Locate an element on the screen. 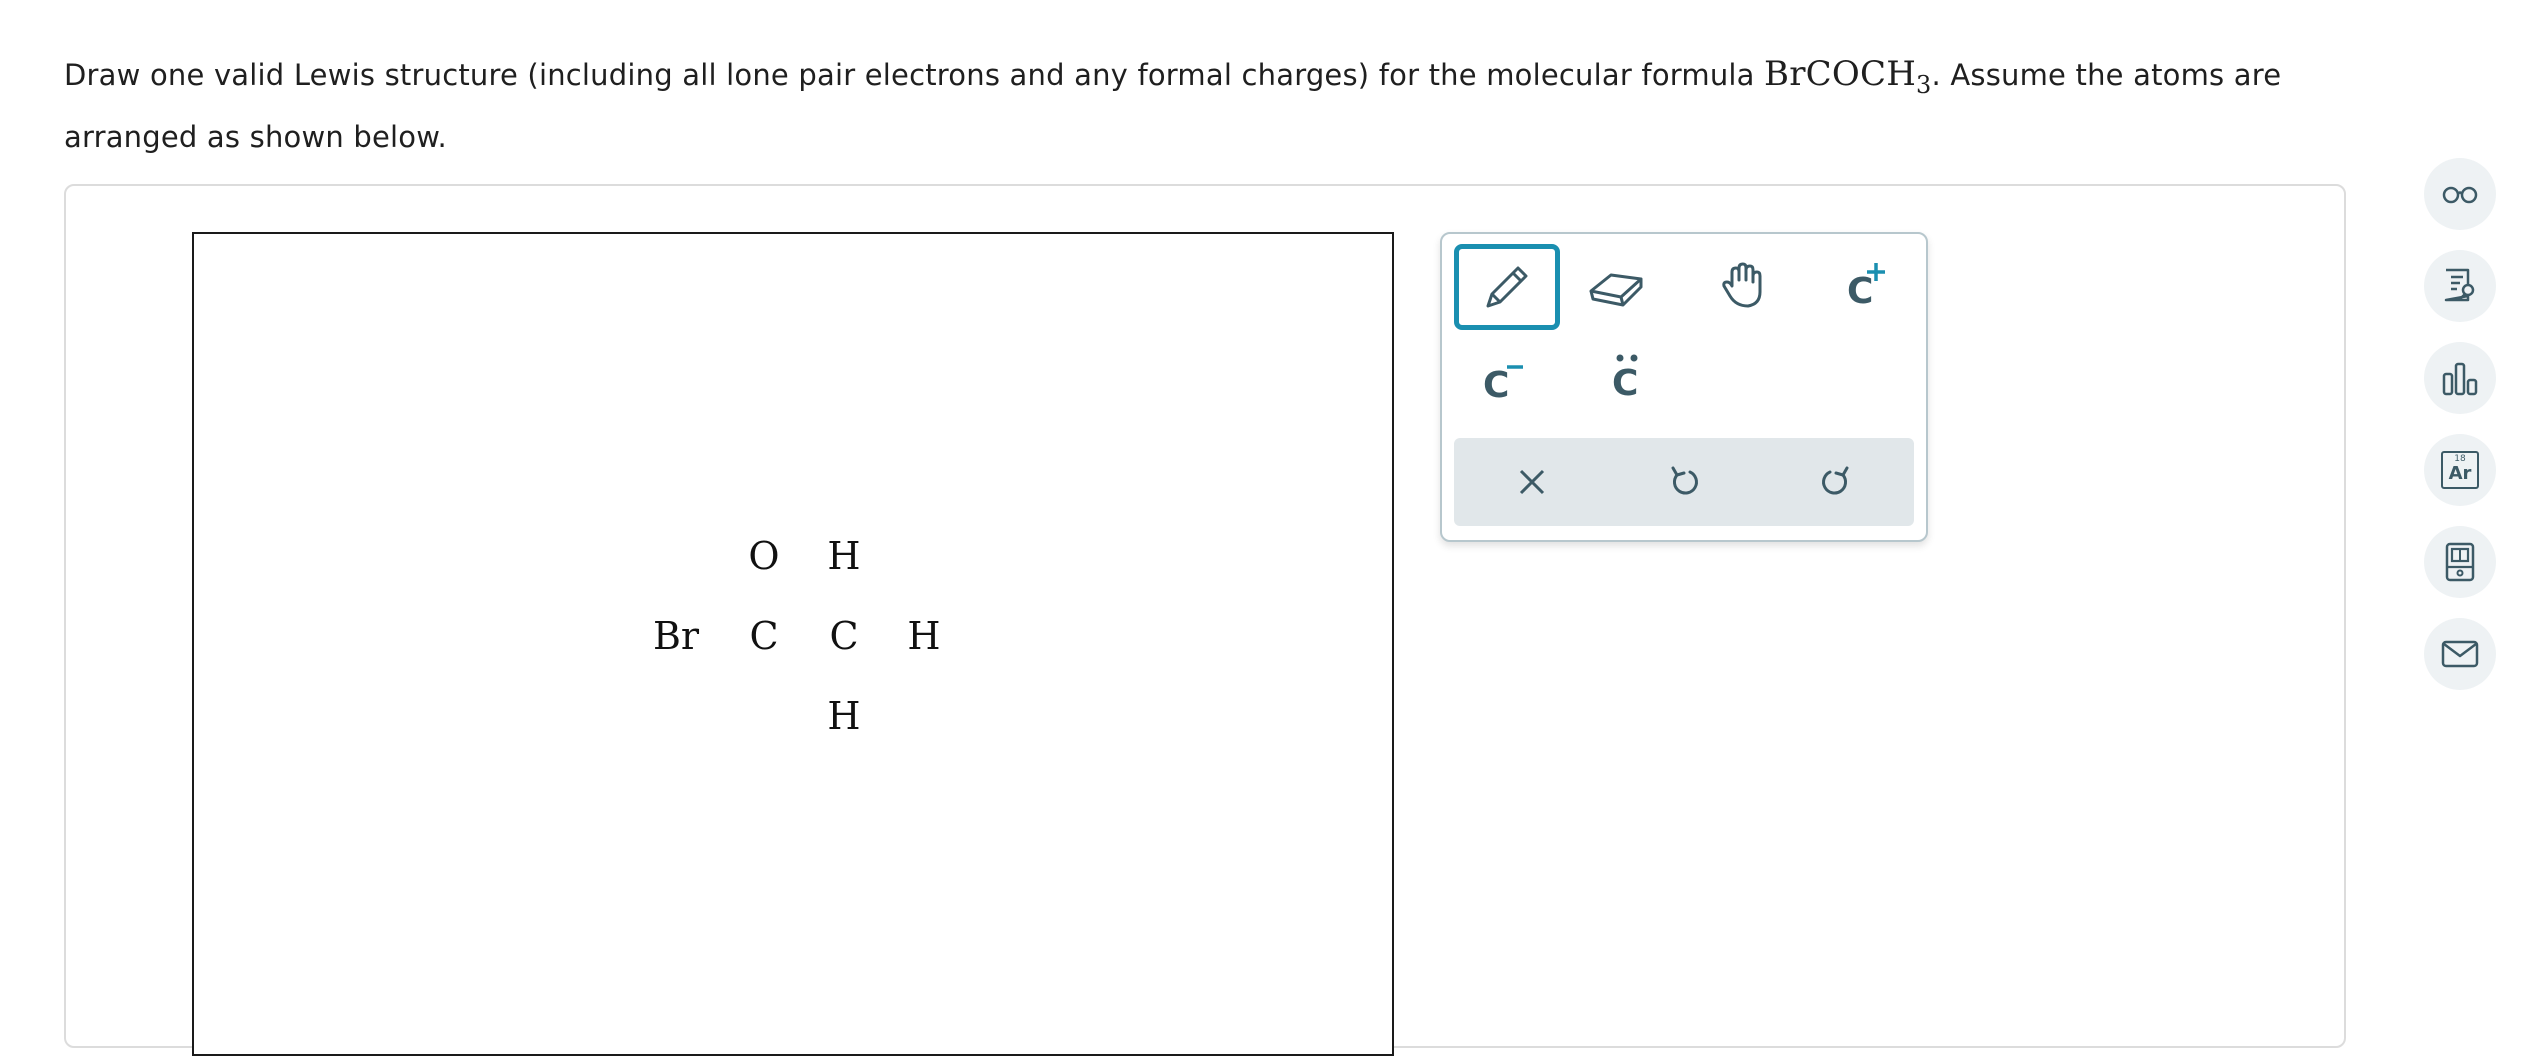 The height and width of the screenshot is (1056, 2524). atom-h-right: H is located at coordinates (923, 636).